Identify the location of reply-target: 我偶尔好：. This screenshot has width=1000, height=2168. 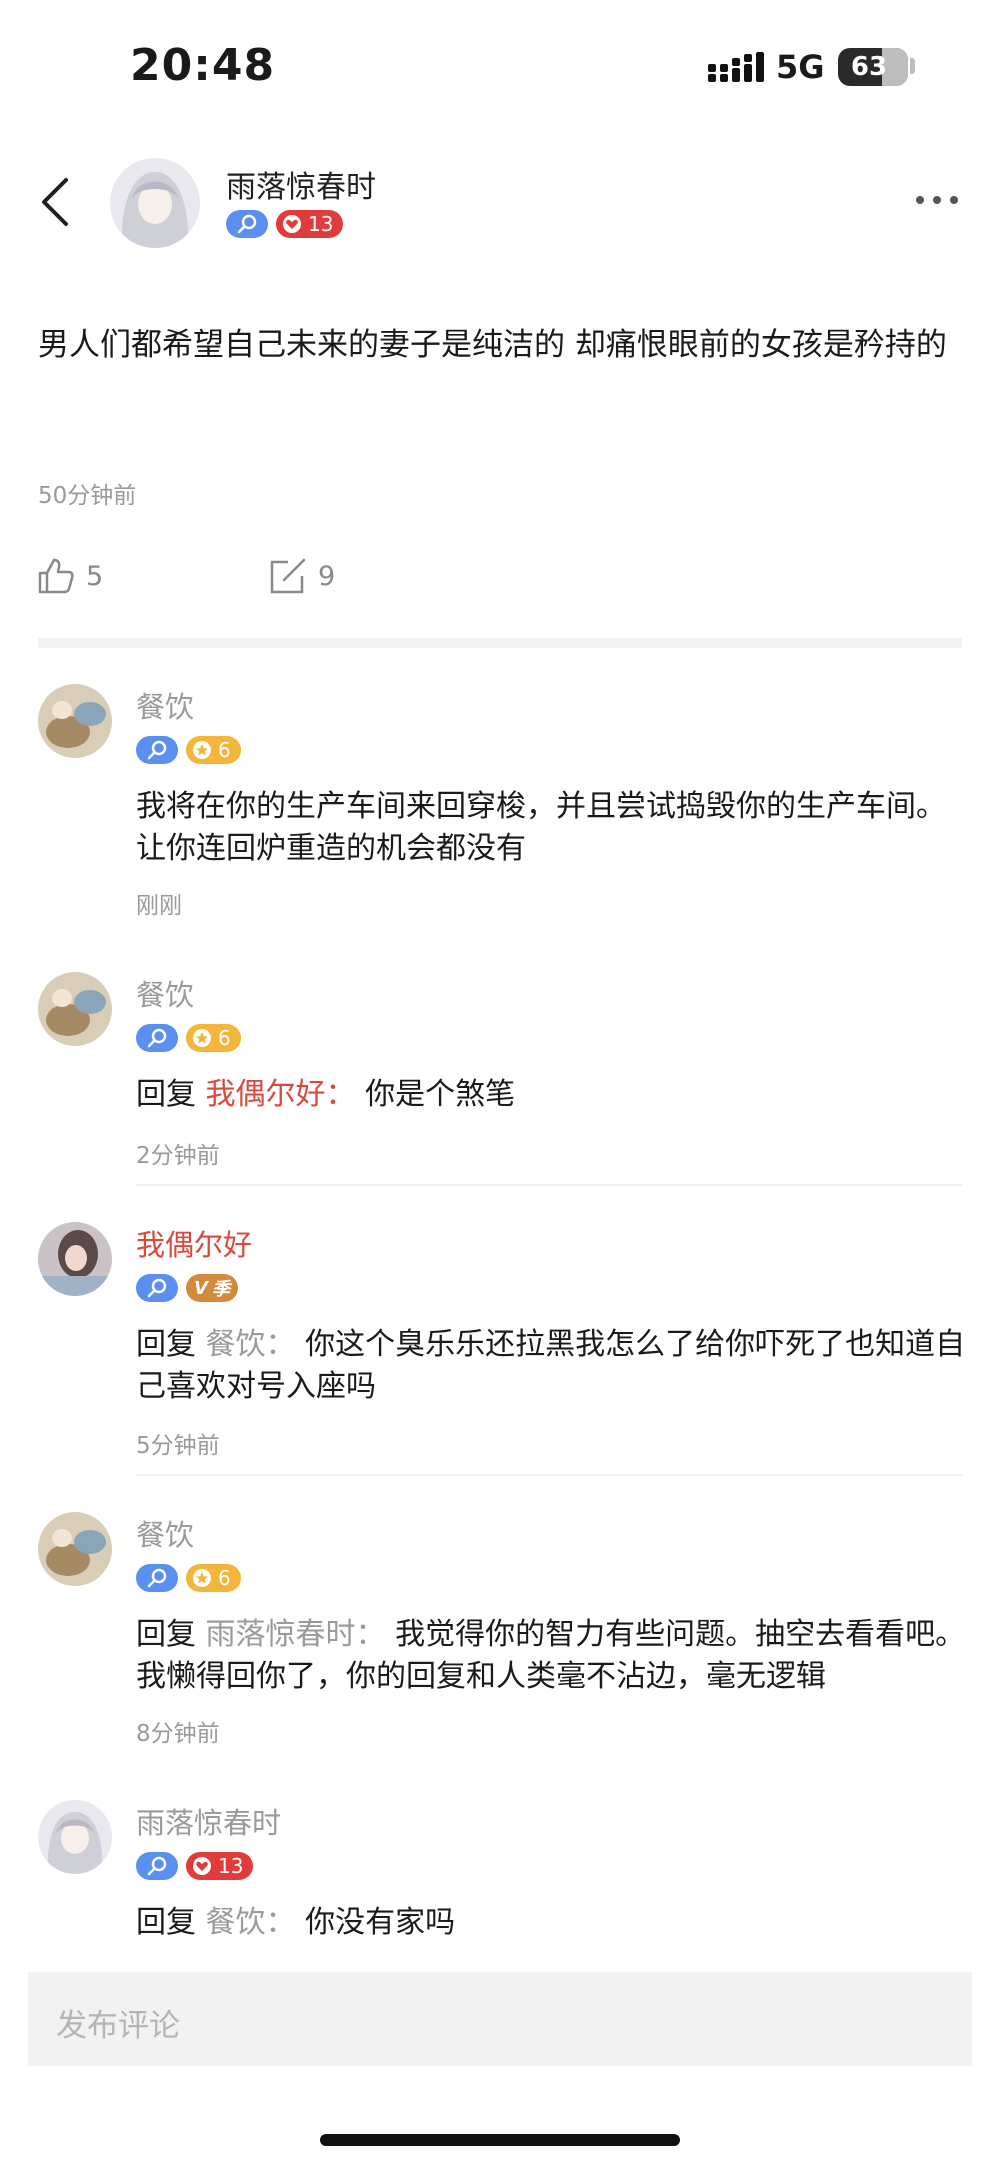
(281, 1094).